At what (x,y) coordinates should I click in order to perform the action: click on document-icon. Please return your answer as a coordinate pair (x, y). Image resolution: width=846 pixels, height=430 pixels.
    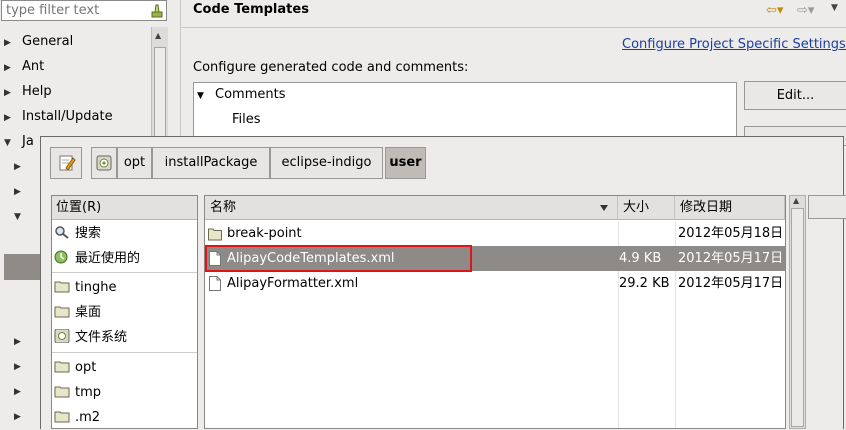
    Looking at the image, I should click on (215, 283).